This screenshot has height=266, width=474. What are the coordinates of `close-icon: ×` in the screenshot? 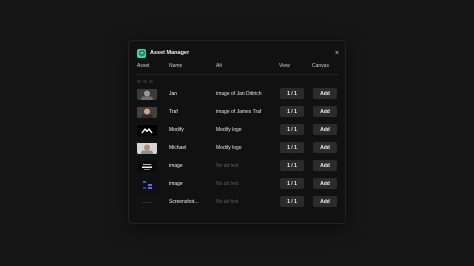 It's located at (337, 53).